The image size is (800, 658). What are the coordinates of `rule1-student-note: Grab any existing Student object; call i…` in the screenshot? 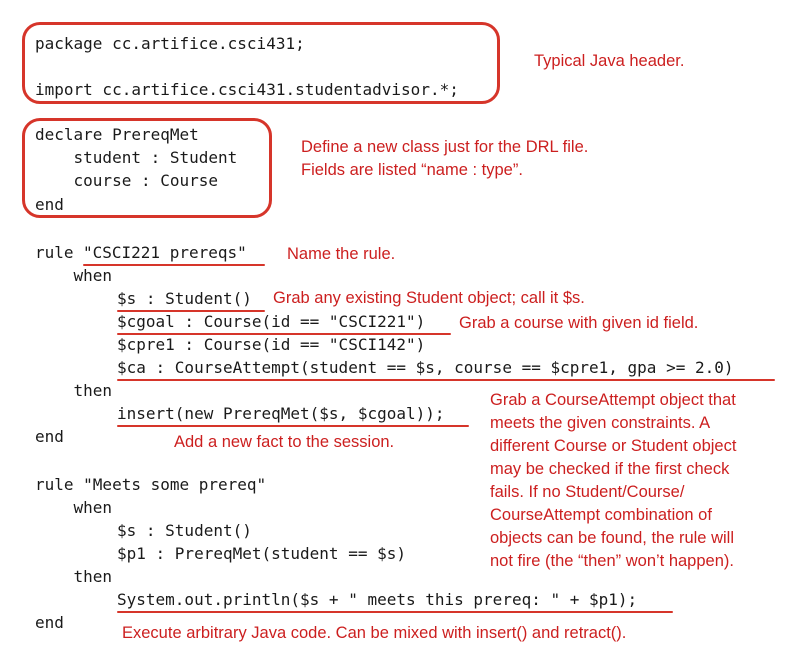 It's located at (429, 298).